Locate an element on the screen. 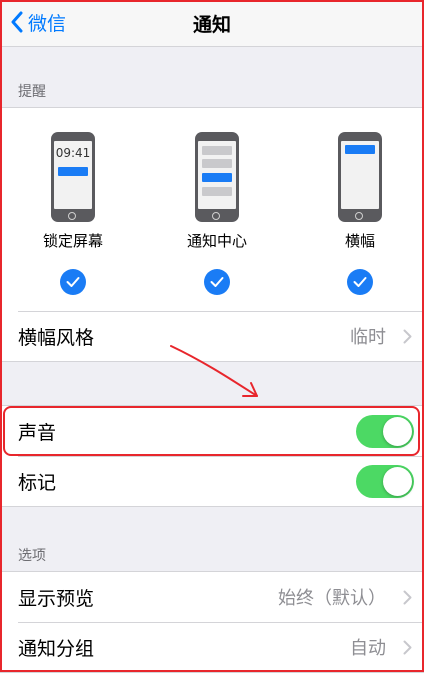 The height and width of the screenshot is (673, 424). page-title: 通知 is located at coordinates (211, 25).